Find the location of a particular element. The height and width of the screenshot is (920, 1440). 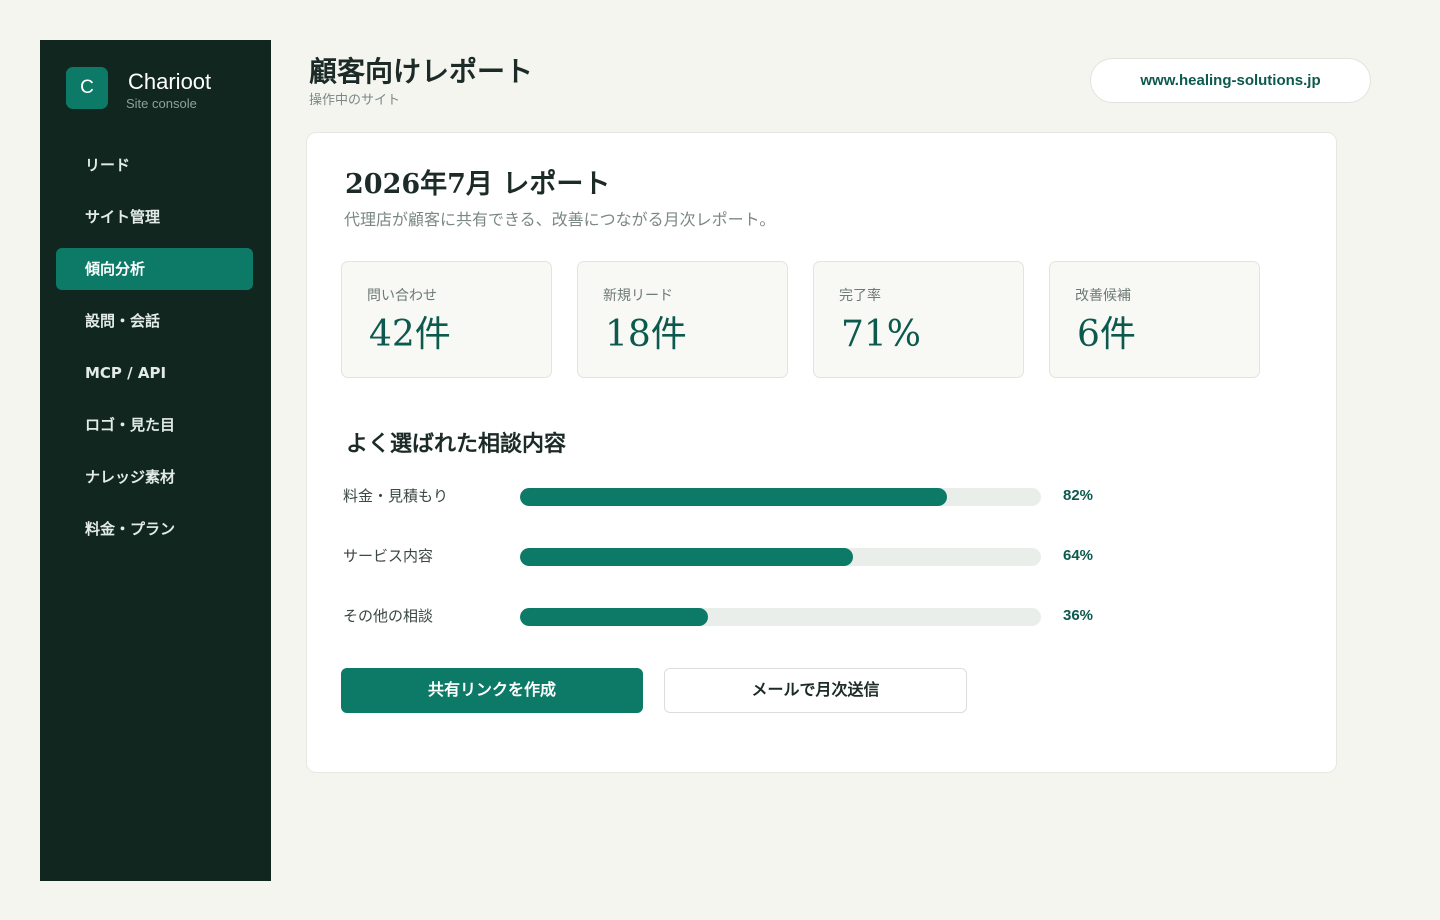

brand-name: Charioot is located at coordinates (170, 81).